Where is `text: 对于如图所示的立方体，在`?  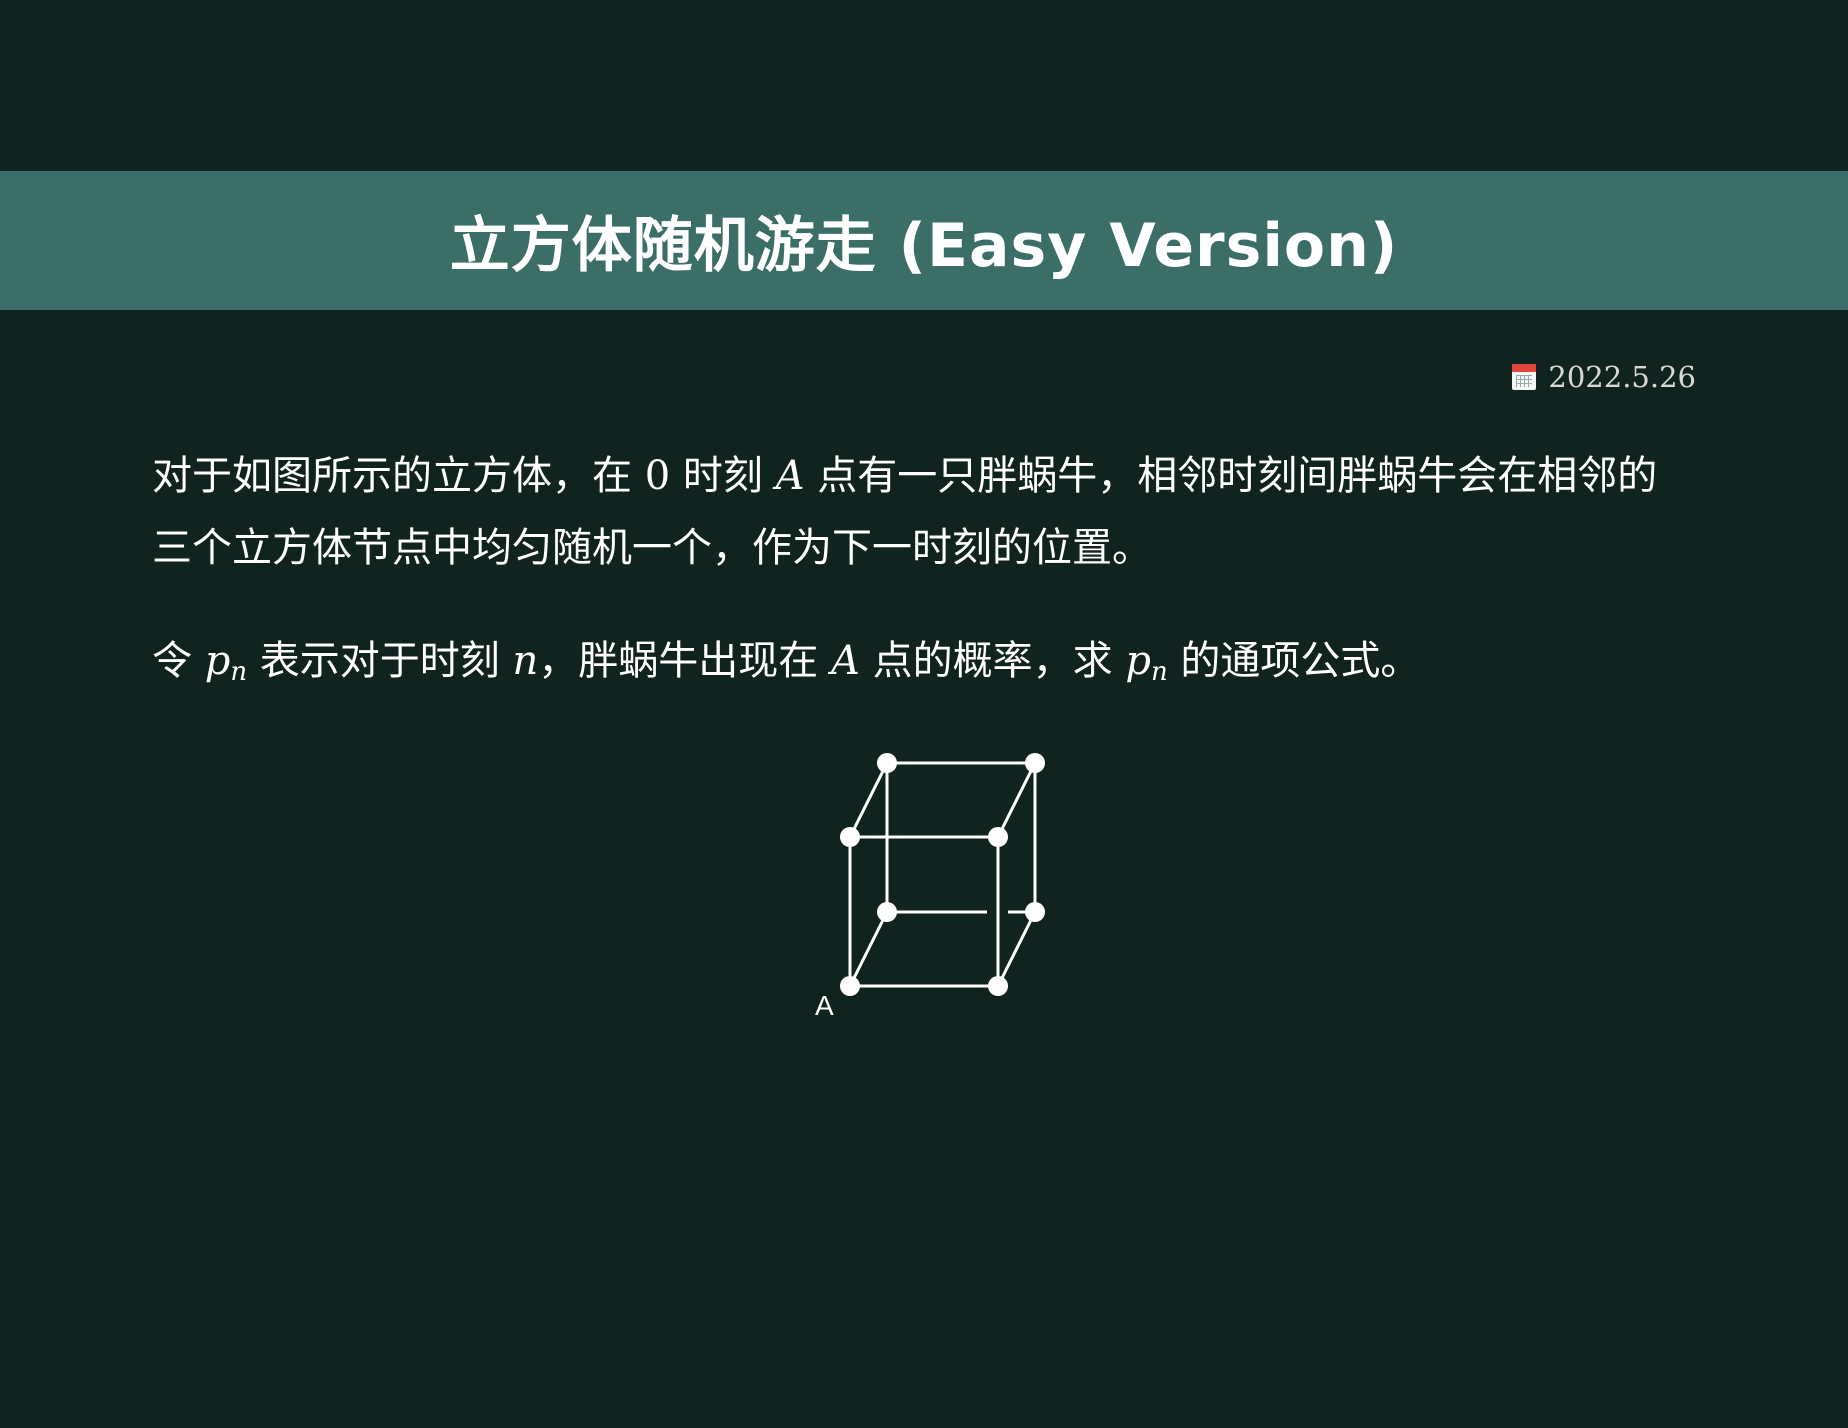
text: 对于如图所示的立方体，在 is located at coordinates (398, 476).